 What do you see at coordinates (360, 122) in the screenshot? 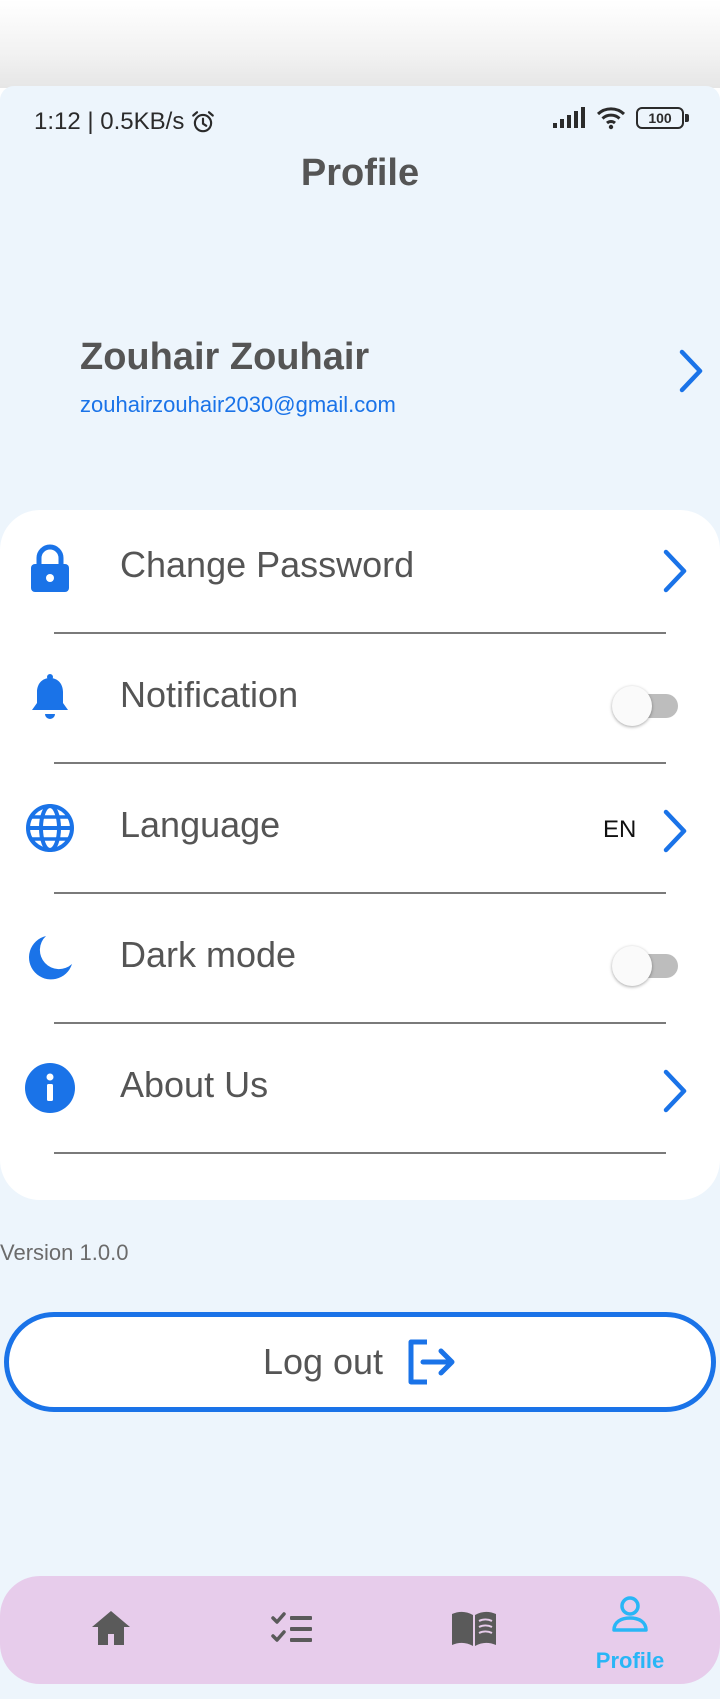
I see `status-bar: 1:12 | 0.5KB/s 100` at bounding box center [360, 122].